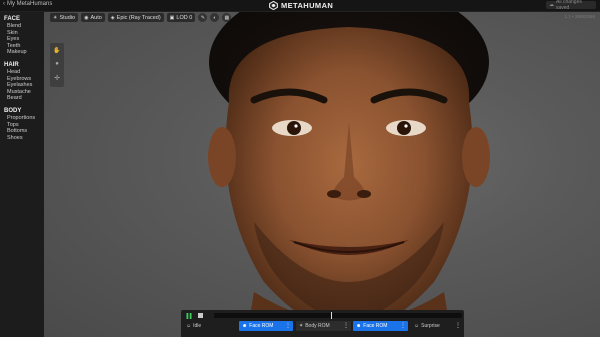 Image resolution: width=600 pixels, height=337 pixels. I want to click on grid-icon: ▦, so click(227, 17).